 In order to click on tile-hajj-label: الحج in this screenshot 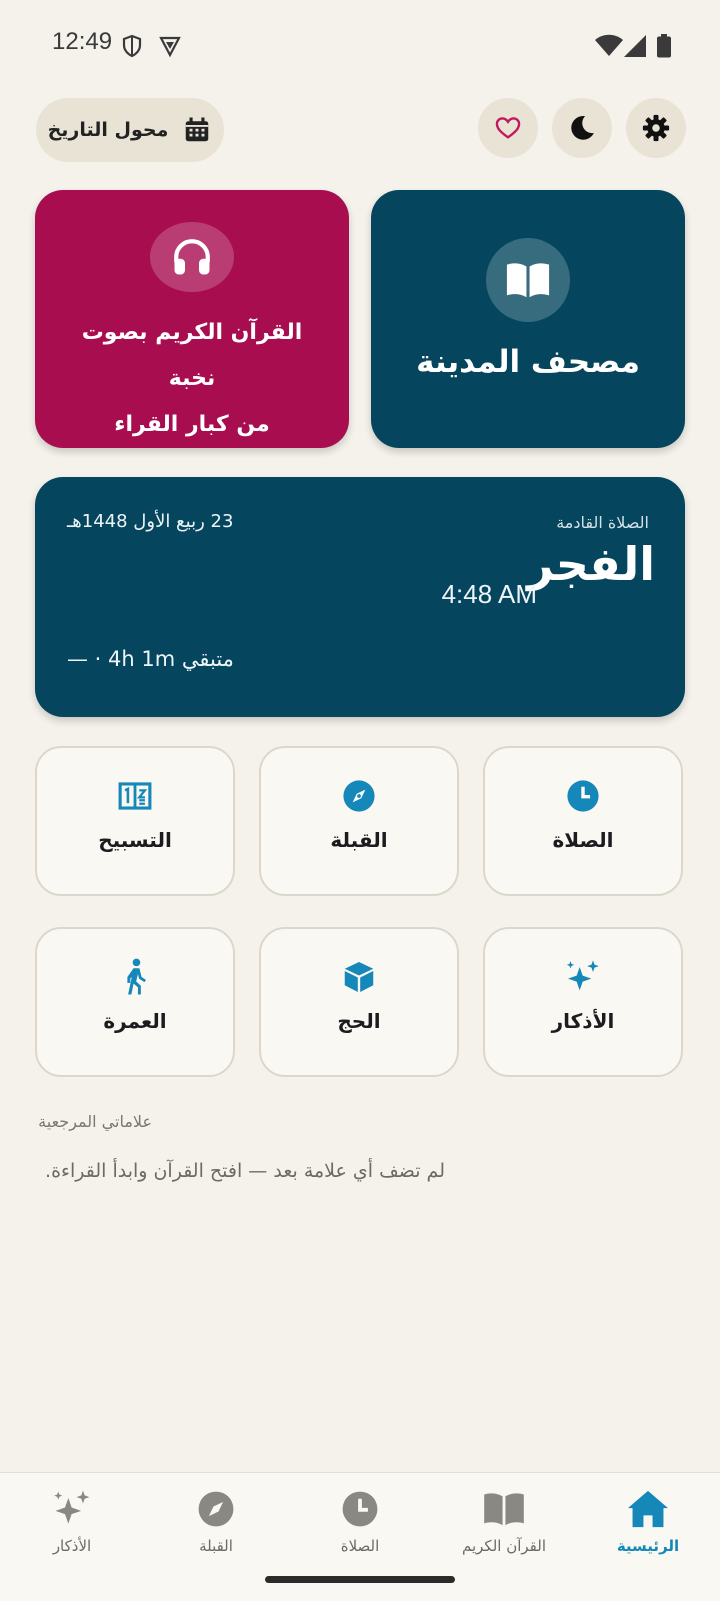, I will do `click(359, 1021)`.